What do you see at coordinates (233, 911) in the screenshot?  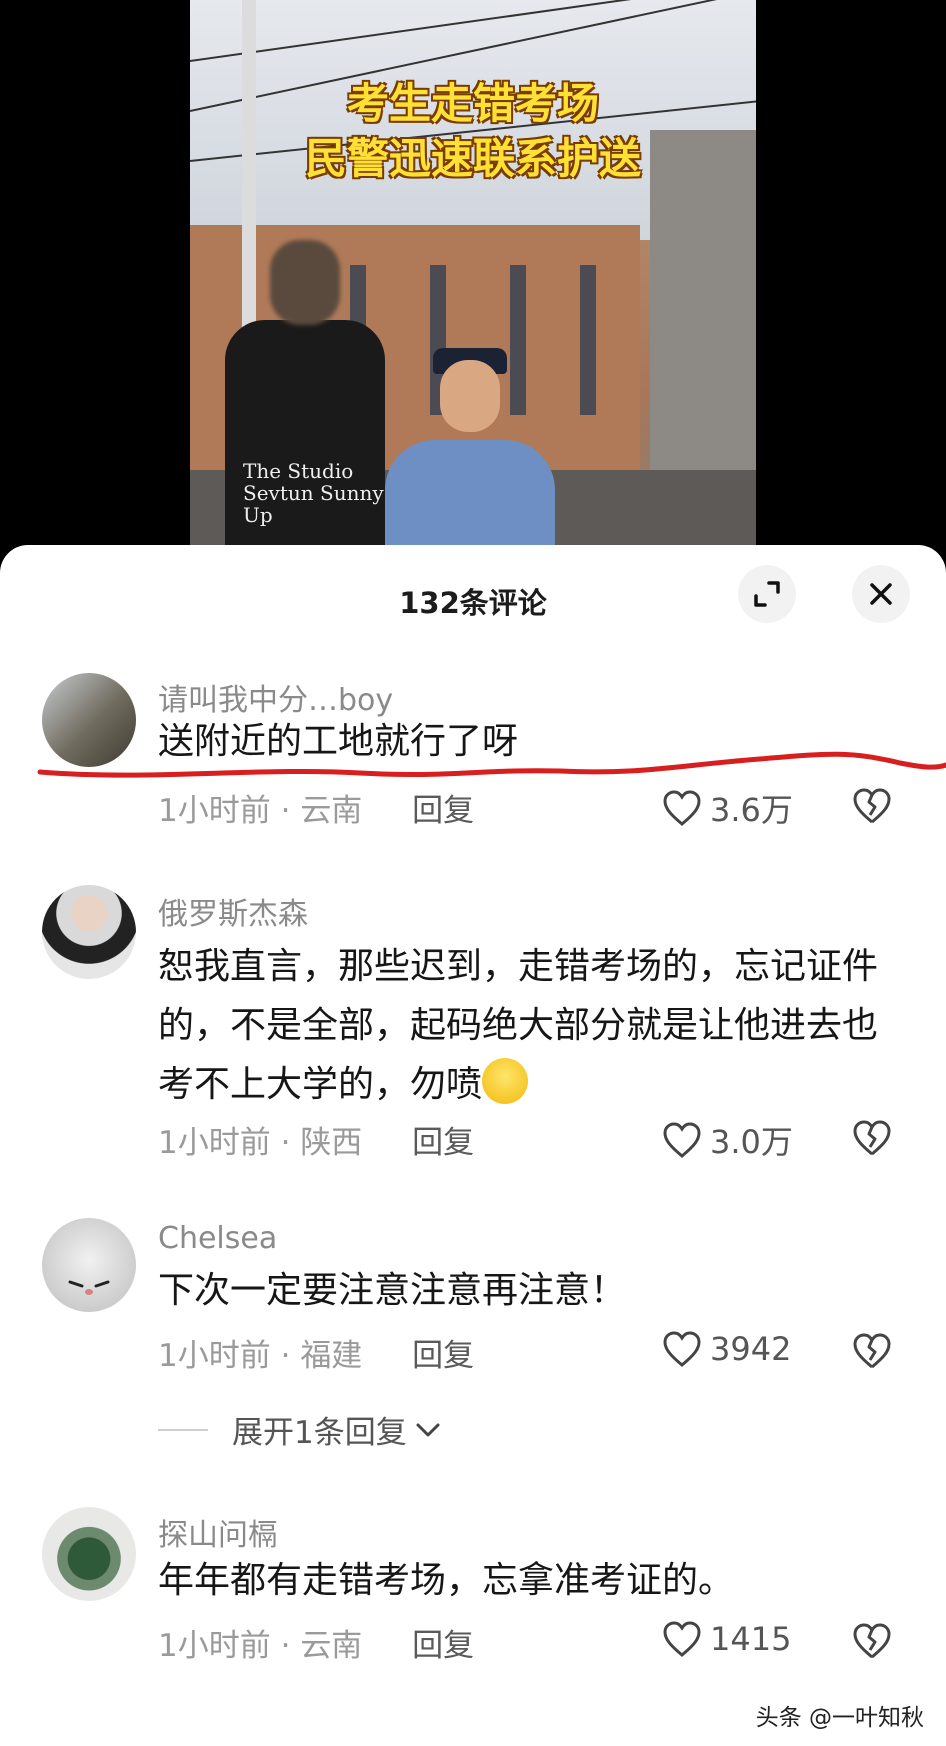 I see `comment-username: 俄罗斯杰森` at bounding box center [233, 911].